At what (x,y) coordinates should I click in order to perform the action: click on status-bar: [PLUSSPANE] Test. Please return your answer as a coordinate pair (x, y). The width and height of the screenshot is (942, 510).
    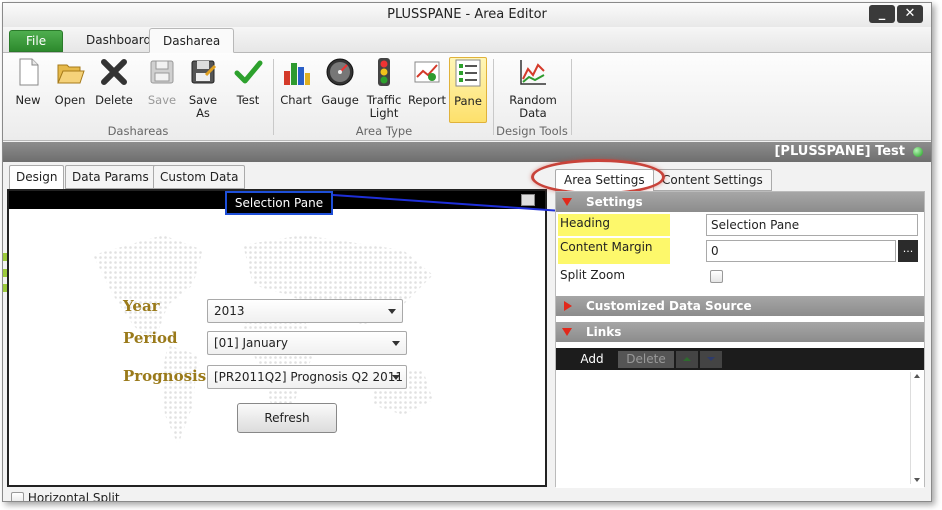
    Looking at the image, I should click on (467, 152).